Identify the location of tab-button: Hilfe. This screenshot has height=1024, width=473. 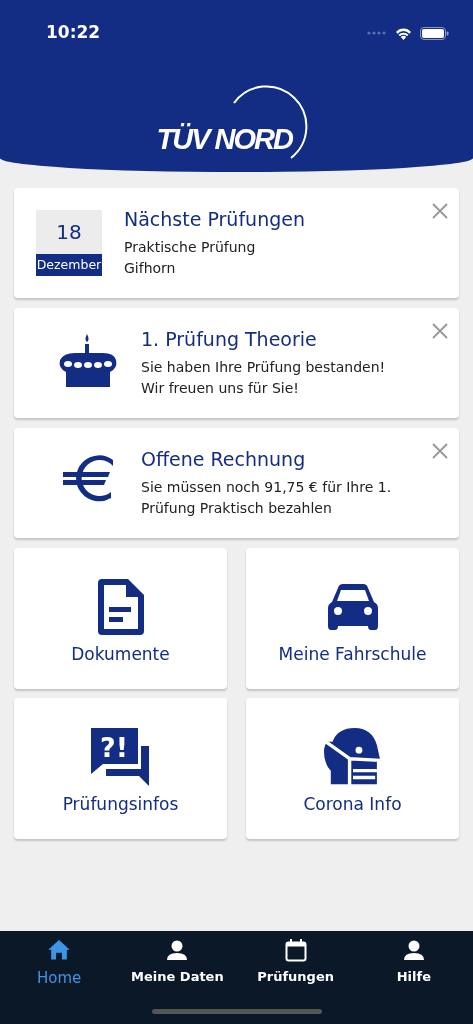
(413, 964).